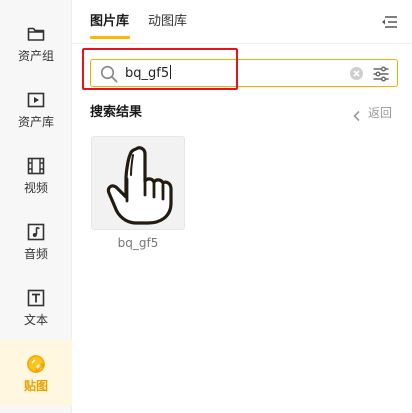  I want to click on sidebar-item-asset-library: 资产库, so click(36, 109).